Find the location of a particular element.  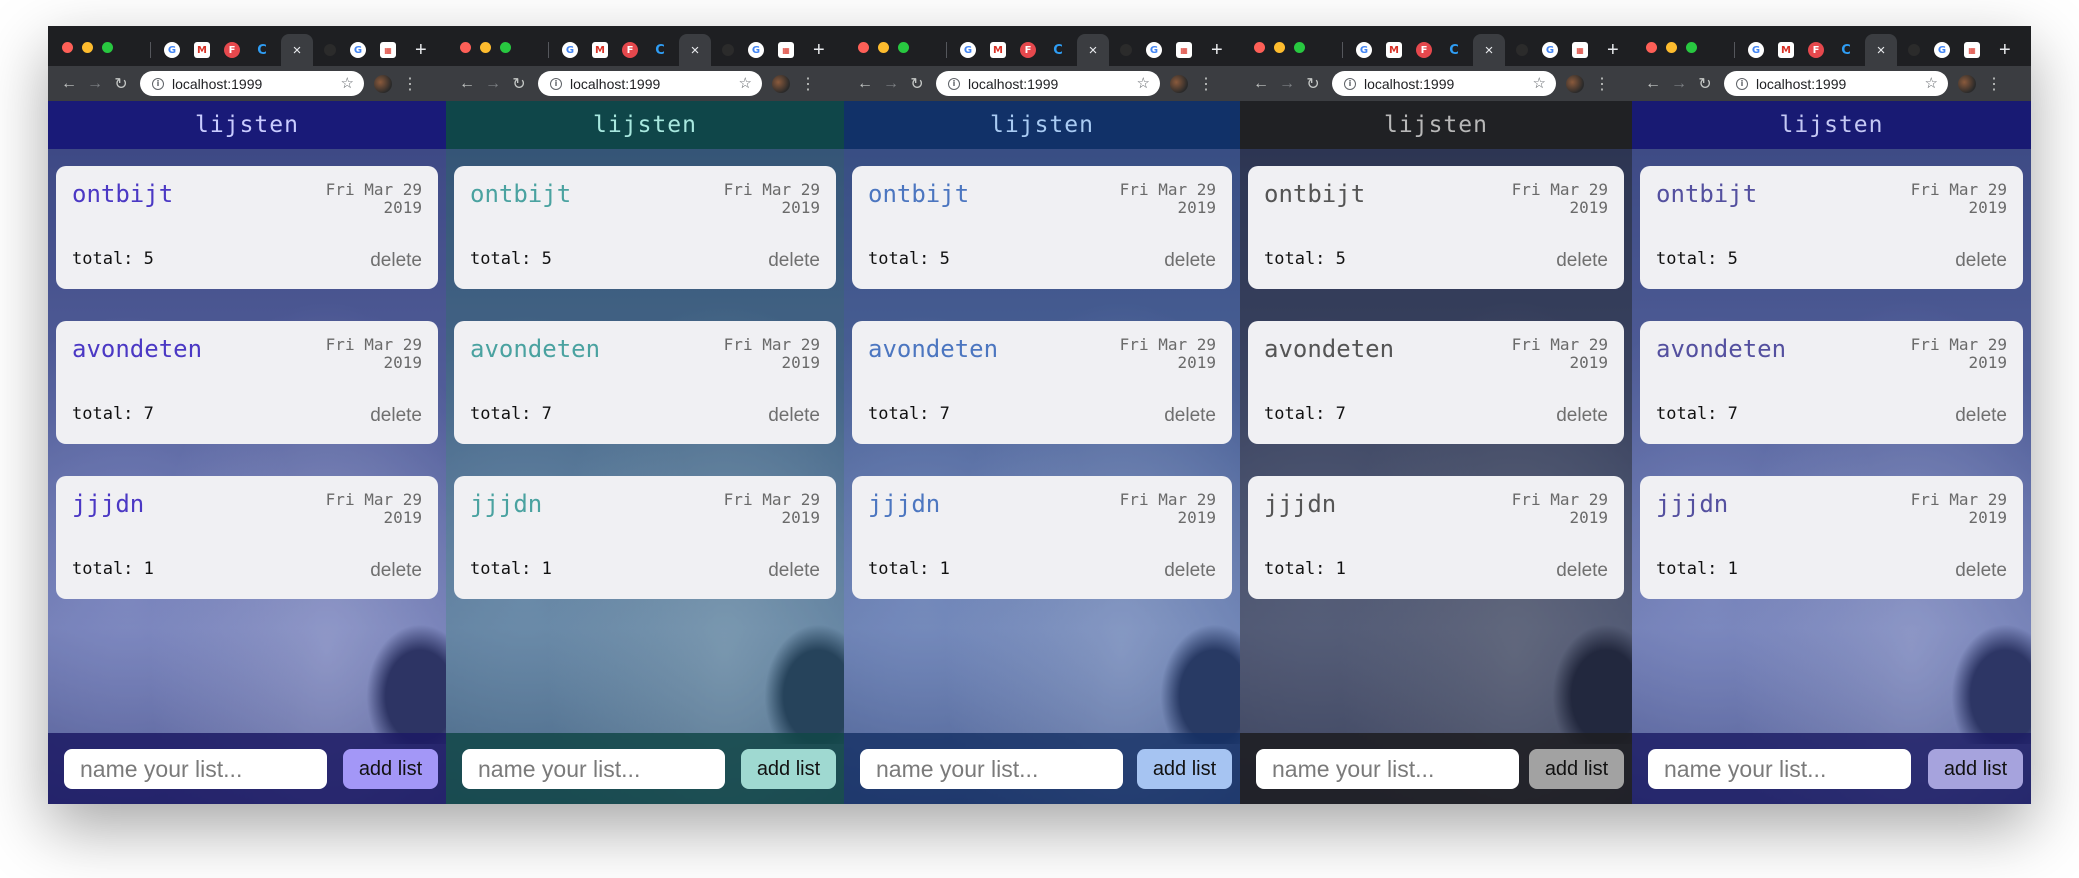

forward-arrow-icon: → is located at coordinates (891, 84).